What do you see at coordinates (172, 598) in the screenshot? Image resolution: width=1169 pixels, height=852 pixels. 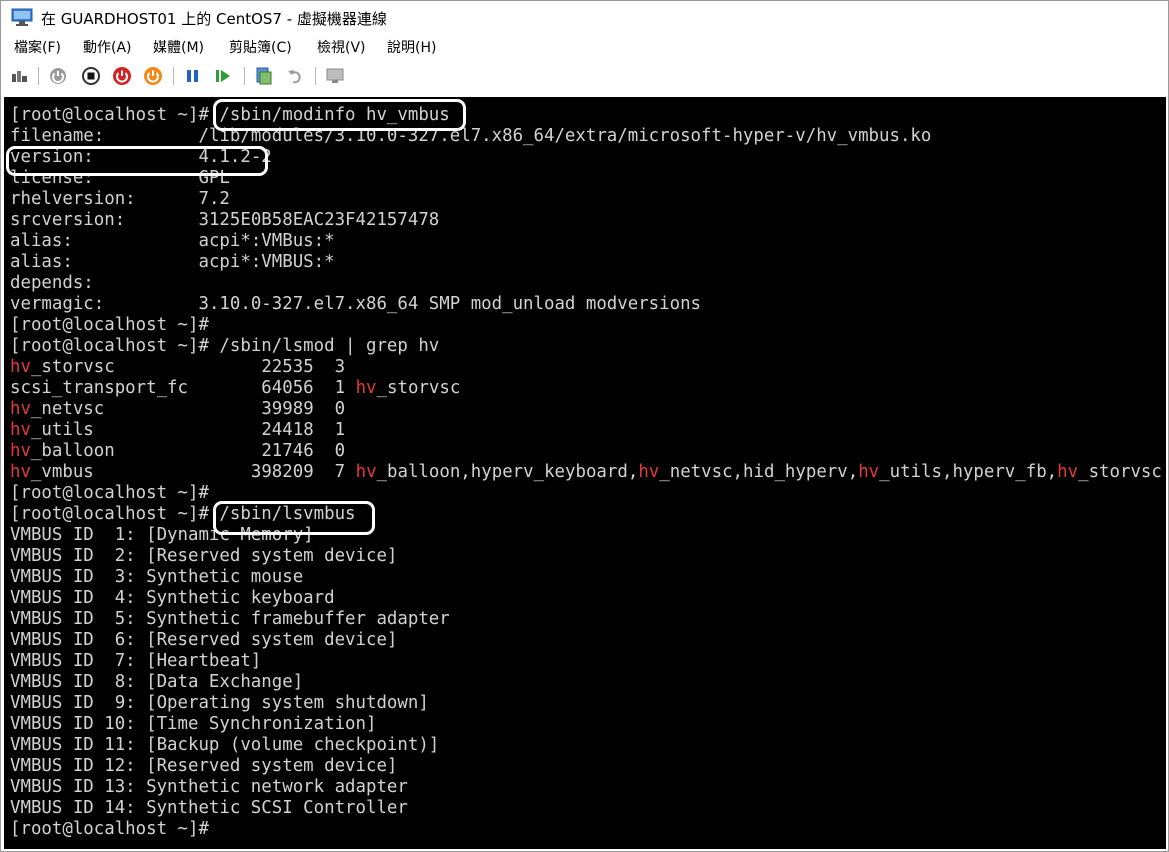 I see `vmbus-row: VMBUS ID 4: Synthetic keyboard` at bounding box center [172, 598].